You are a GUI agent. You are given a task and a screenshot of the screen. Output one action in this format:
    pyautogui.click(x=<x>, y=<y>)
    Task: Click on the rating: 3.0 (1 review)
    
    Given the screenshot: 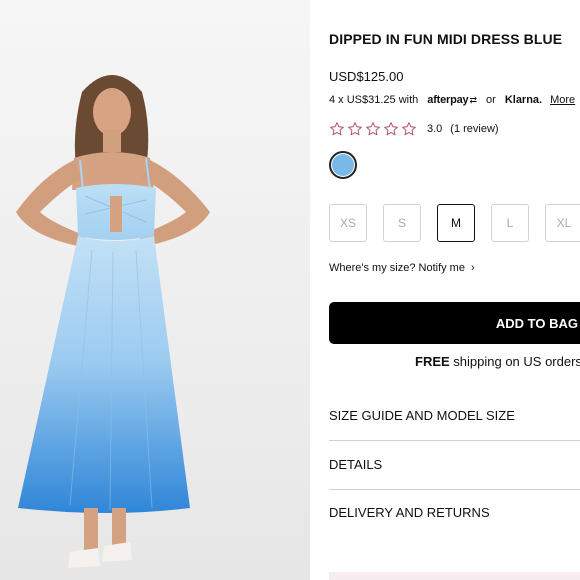 What is the action you would take?
    pyautogui.click(x=414, y=129)
    